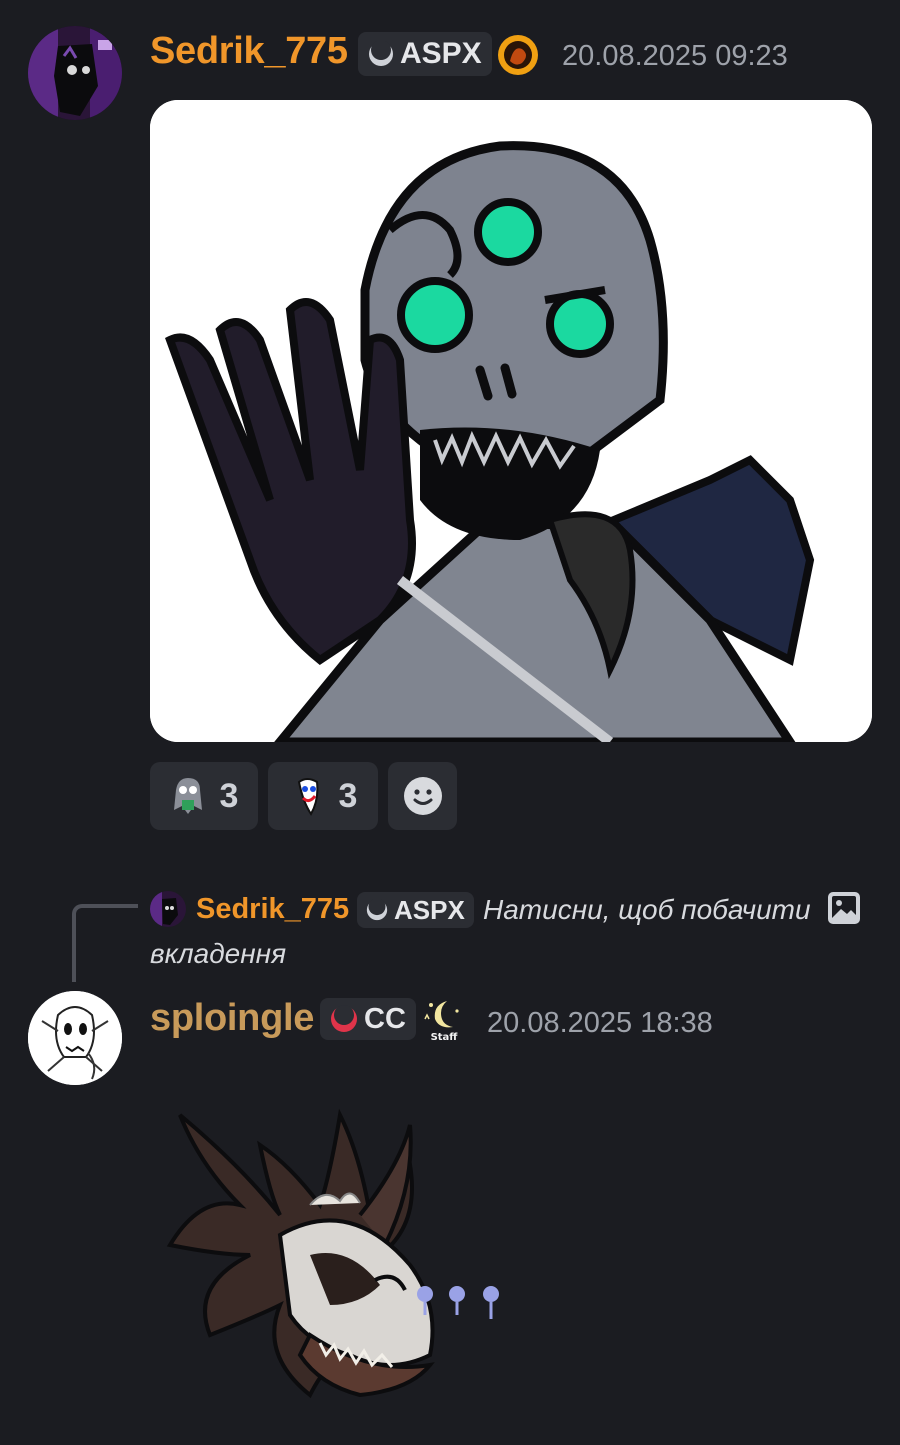 The width and height of the screenshot is (900, 1445). What do you see at coordinates (332, 1253) in the screenshot?
I see `skull-creature-sticker` at bounding box center [332, 1253].